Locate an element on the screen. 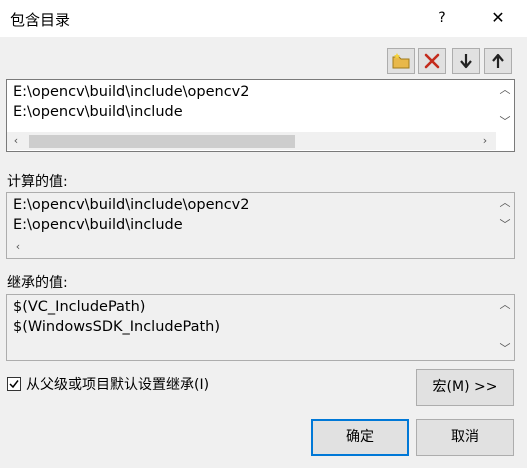 Image resolution: width=527 pixels, height=468 pixels. move-down-button is located at coordinates (466, 61).